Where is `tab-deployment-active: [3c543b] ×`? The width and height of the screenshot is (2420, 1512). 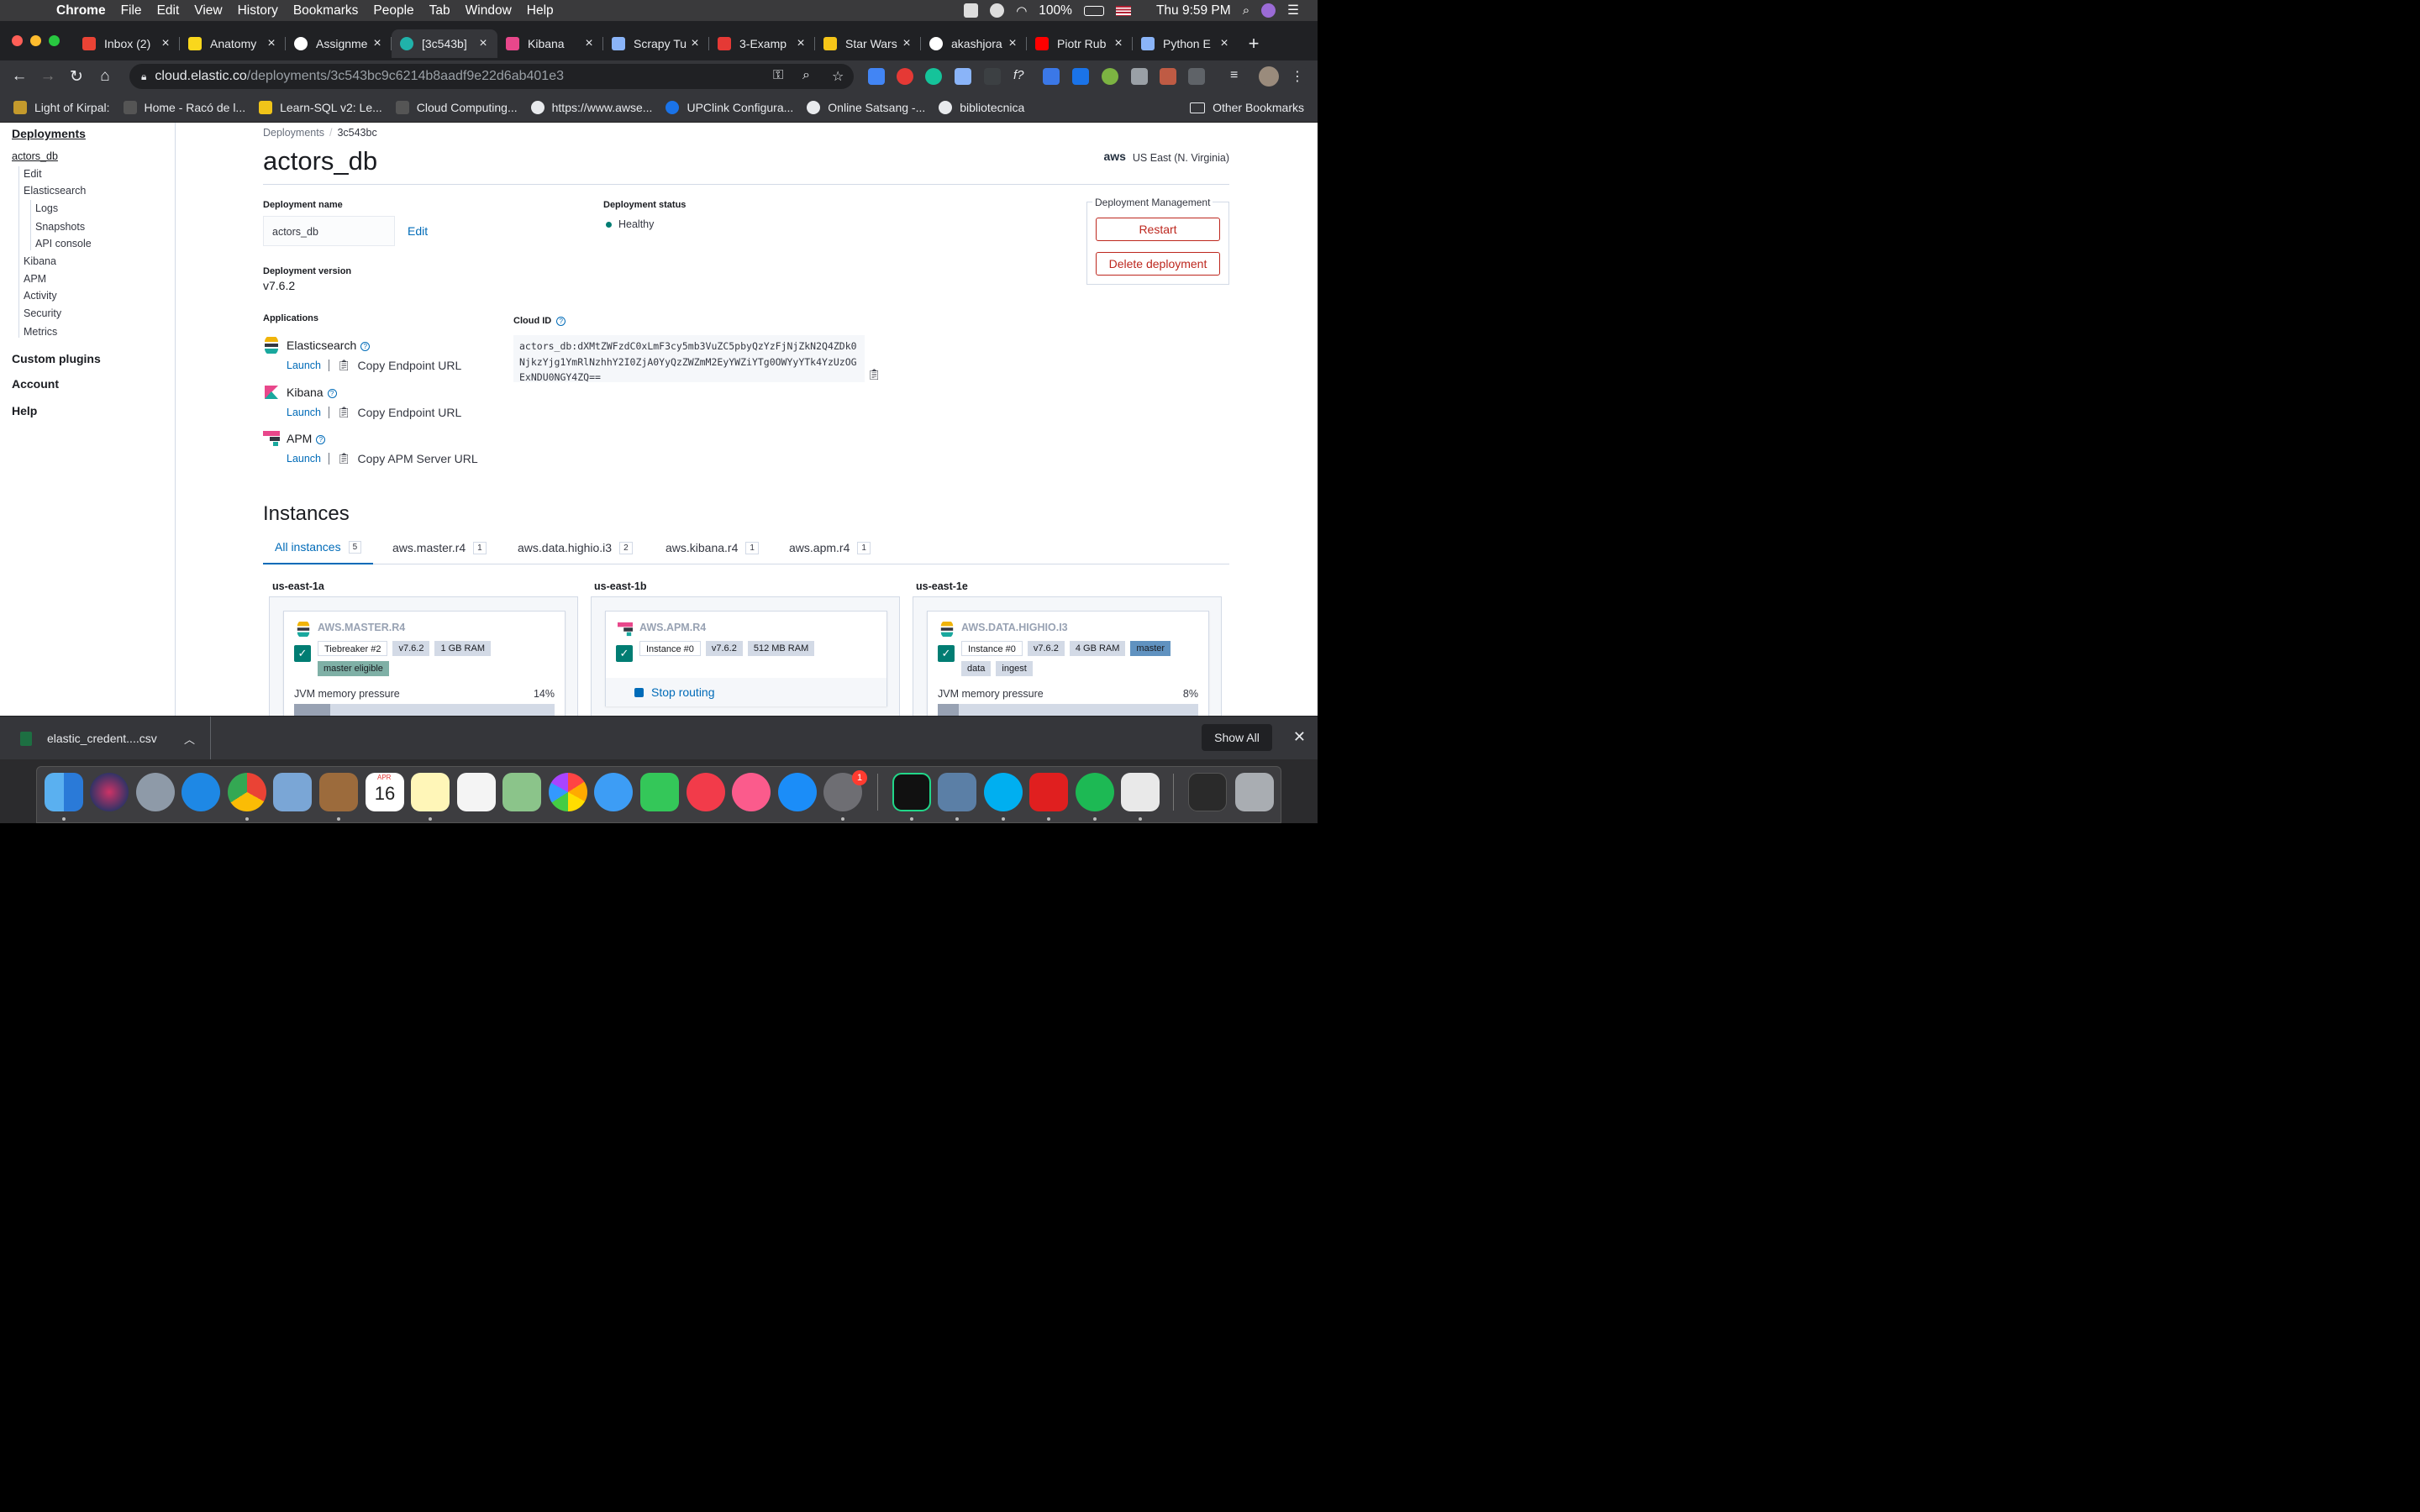 tab-deployment-active: [3c543b] × is located at coordinates (445, 43).